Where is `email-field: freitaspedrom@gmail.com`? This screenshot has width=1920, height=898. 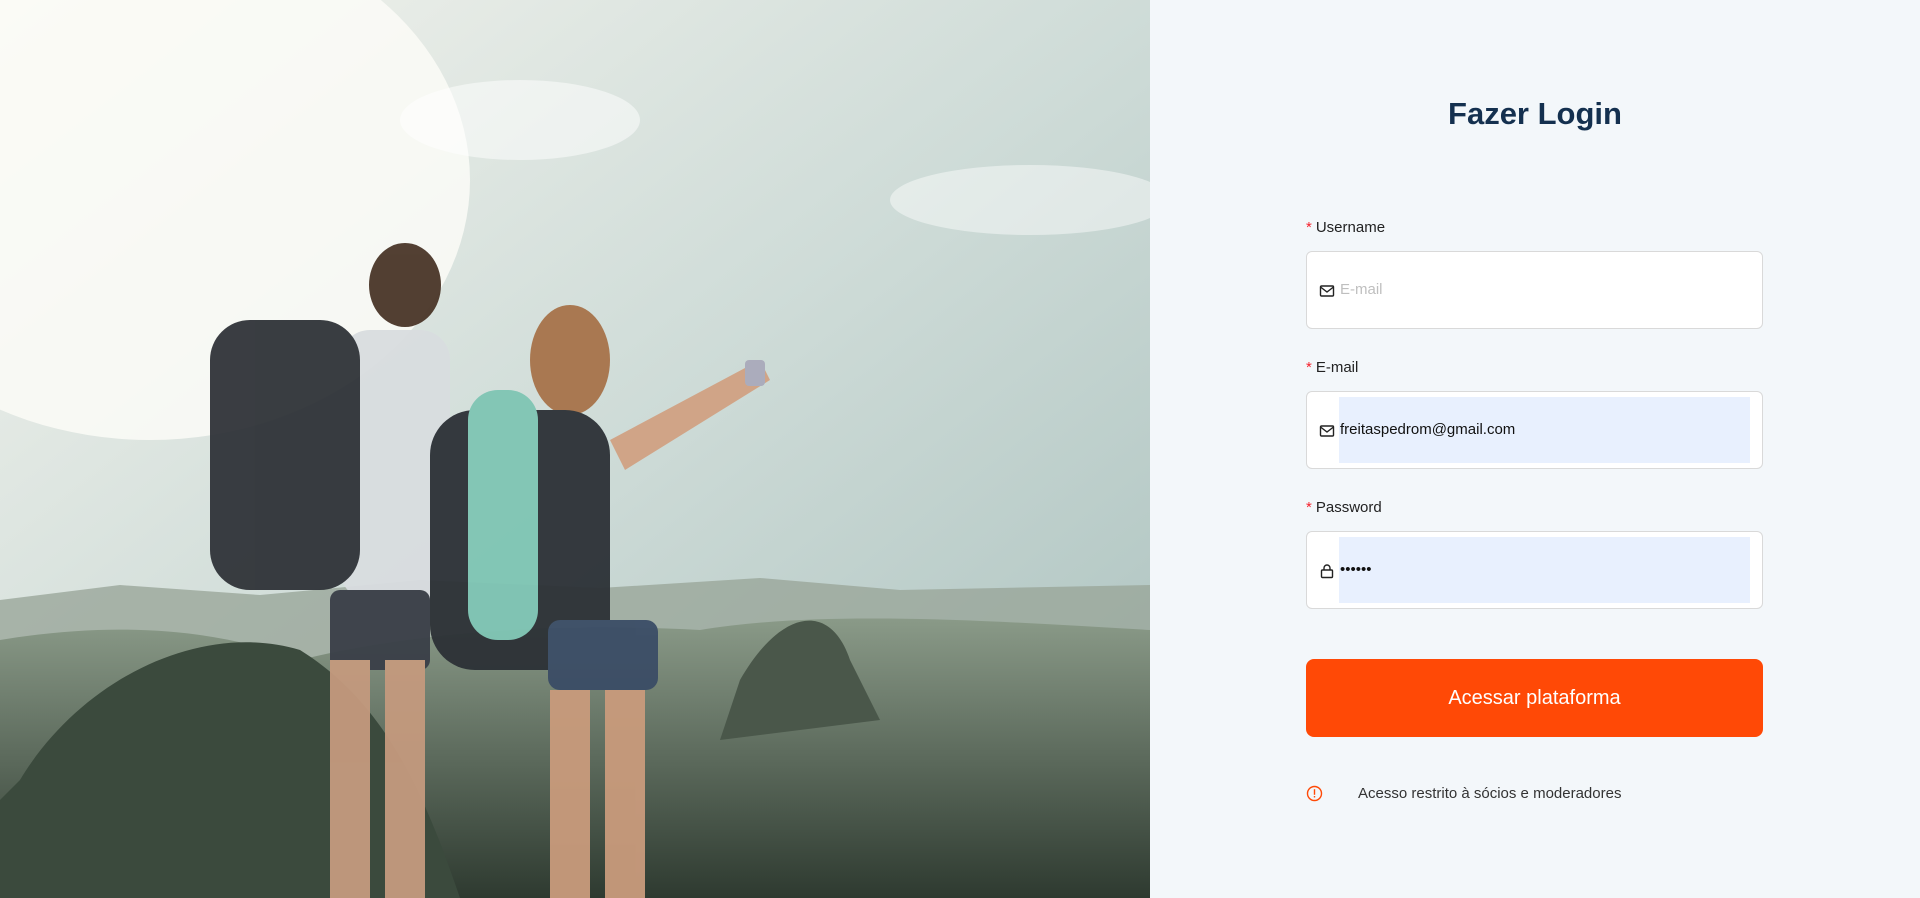
email-field: freitaspedrom@gmail.com is located at coordinates (1534, 430).